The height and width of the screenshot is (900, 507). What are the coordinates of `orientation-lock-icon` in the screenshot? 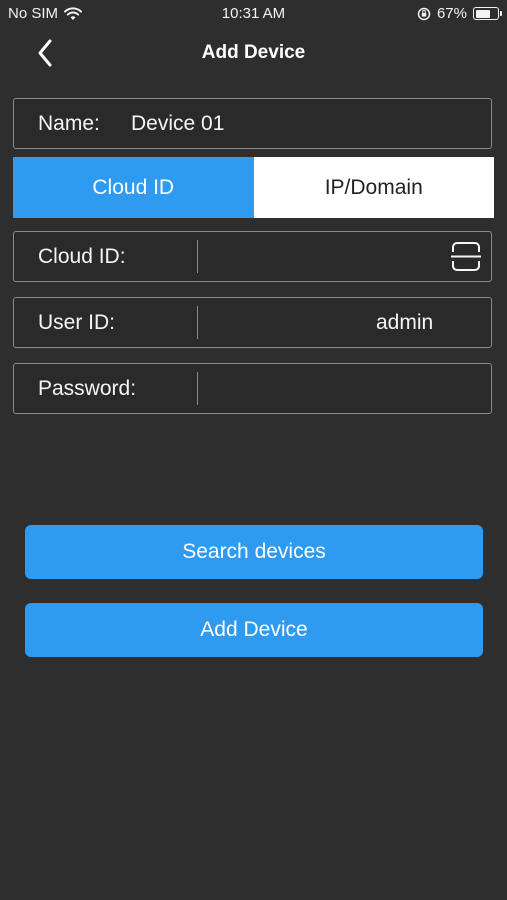 It's located at (424, 13).